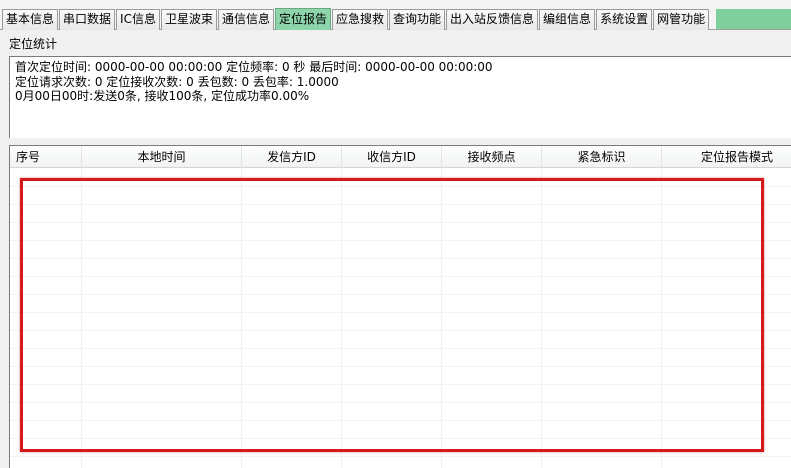 This screenshot has width=791, height=468. Describe the element at coordinates (492, 19) in the screenshot. I see `tab-station-feedback: 出入站反馈信息` at that location.